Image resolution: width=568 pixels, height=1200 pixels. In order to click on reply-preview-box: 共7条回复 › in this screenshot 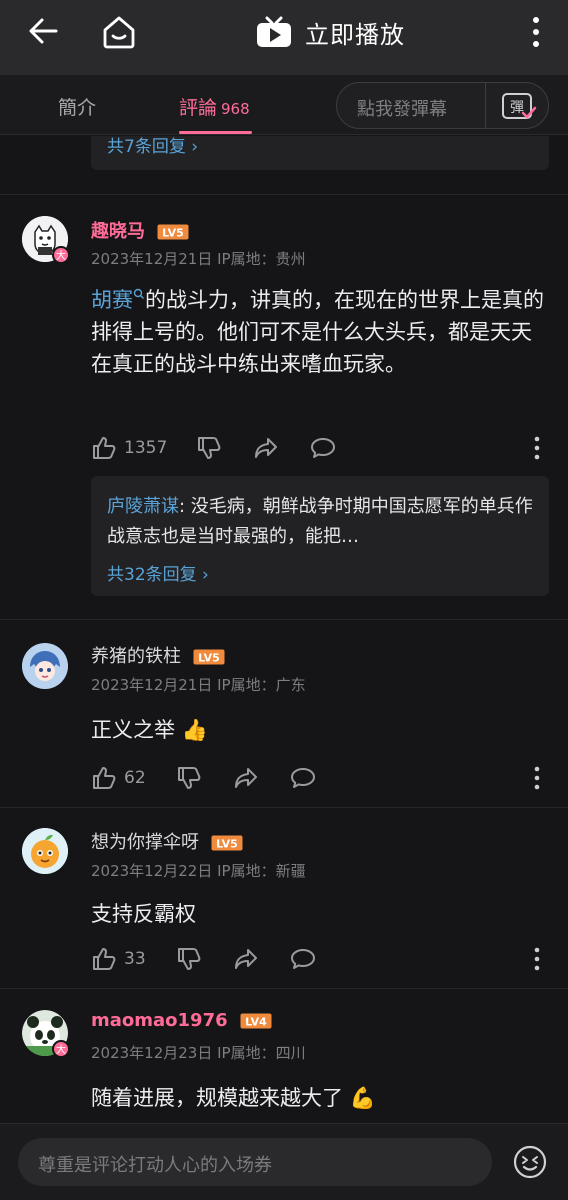, I will do `click(320, 153)`.